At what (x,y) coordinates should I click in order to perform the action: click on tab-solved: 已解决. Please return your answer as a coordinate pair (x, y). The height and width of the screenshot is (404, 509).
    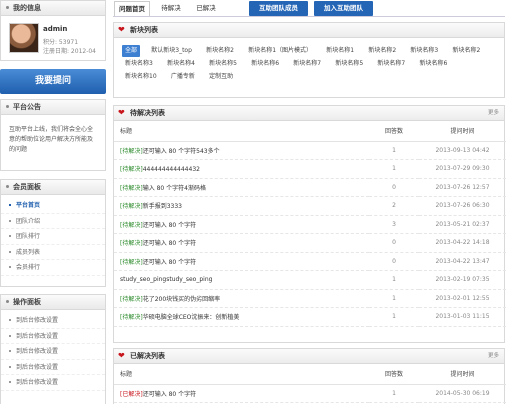
    Looking at the image, I should click on (206, 8).